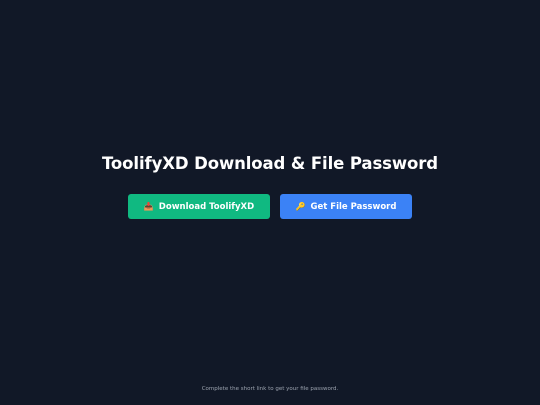  Describe the element at coordinates (300, 206) in the screenshot. I see `key-icon: 🔑` at that location.